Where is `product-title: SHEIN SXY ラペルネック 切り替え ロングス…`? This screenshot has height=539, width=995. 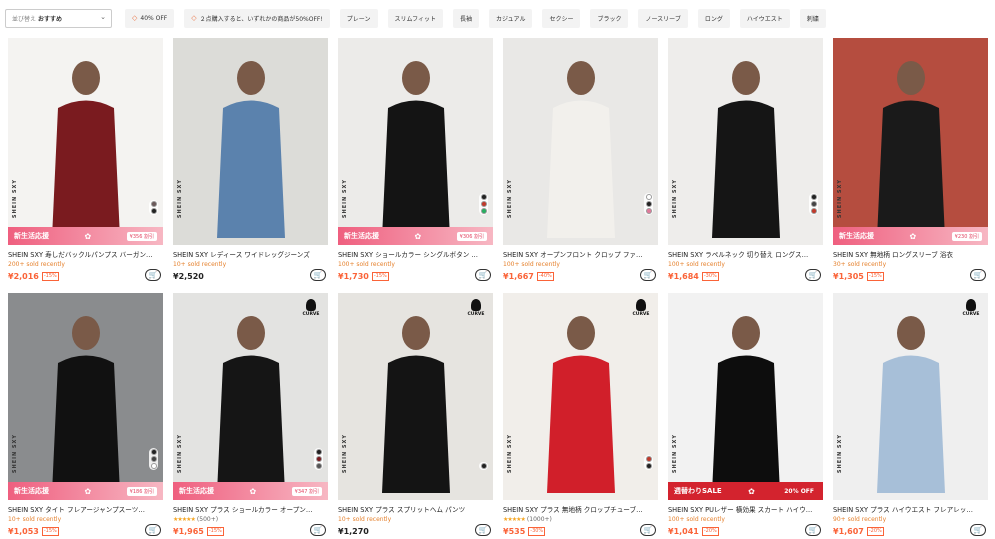 product-title: SHEIN SXY ラペルネック 切り替え ロングス… is located at coordinates (745, 254).